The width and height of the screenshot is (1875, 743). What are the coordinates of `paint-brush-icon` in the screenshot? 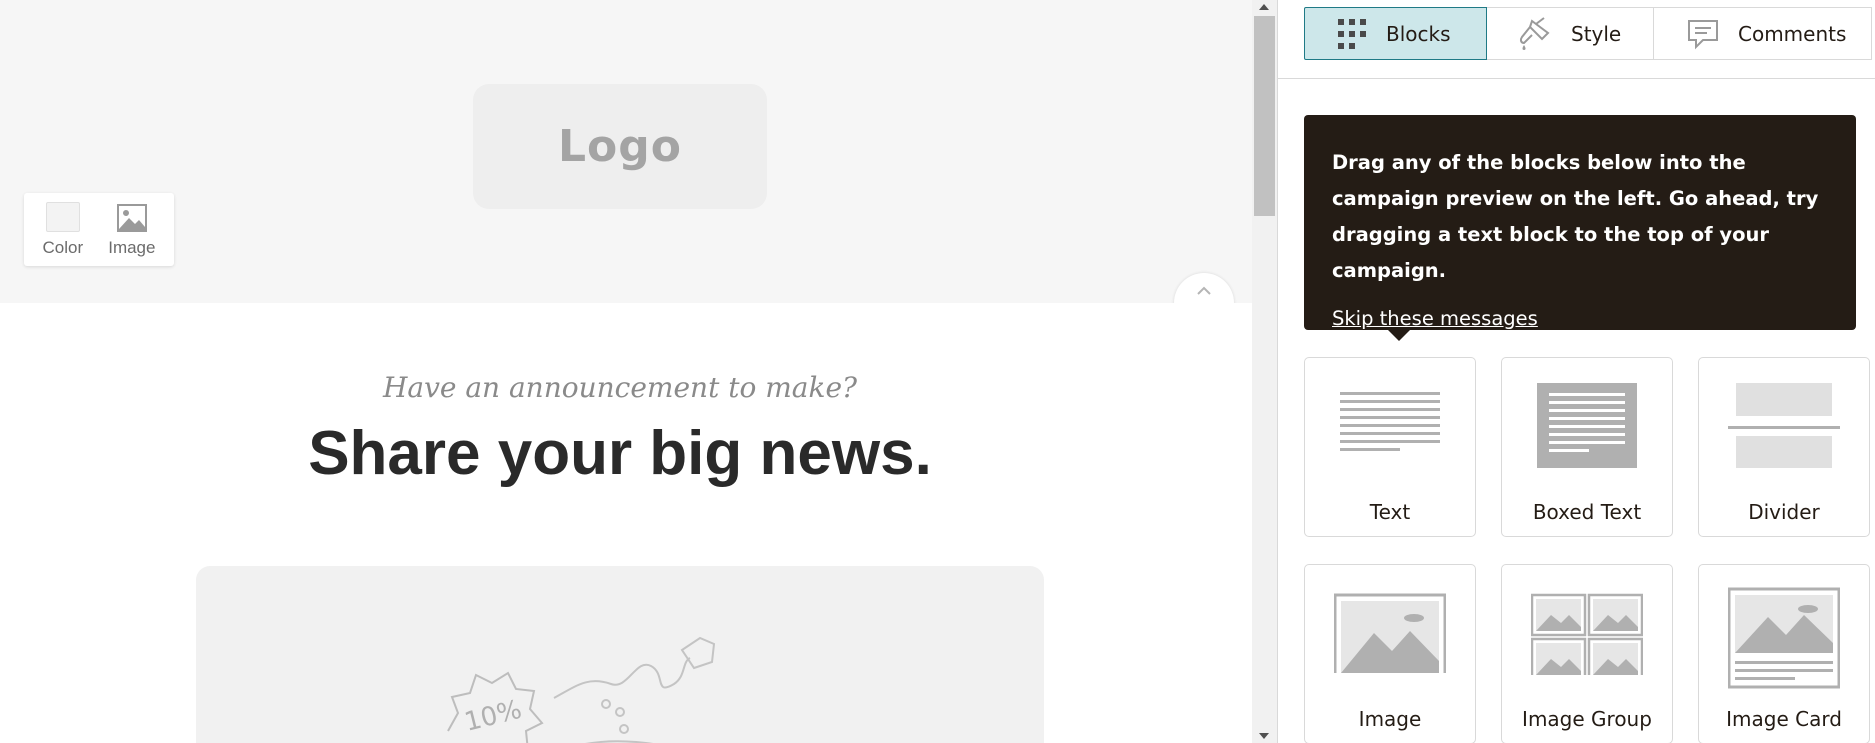 It's located at (1535, 33).